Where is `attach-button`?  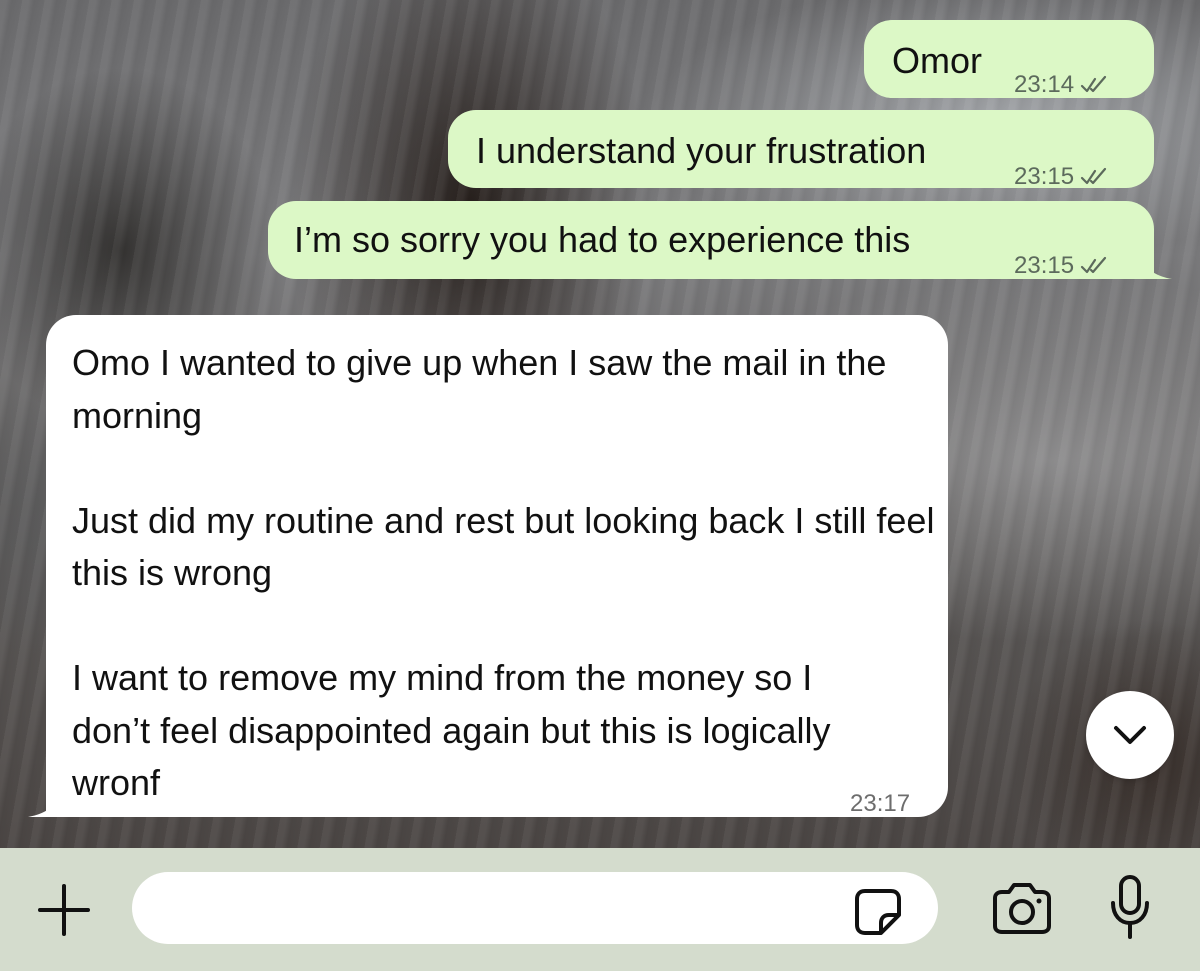
attach-button is located at coordinates (64, 910).